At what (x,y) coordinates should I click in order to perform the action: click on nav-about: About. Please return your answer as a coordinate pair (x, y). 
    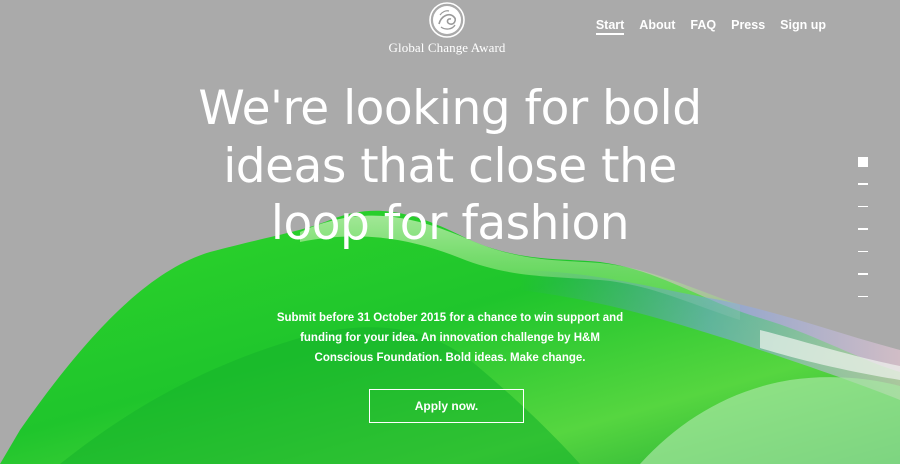
    Looking at the image, I should click on (657, 26).